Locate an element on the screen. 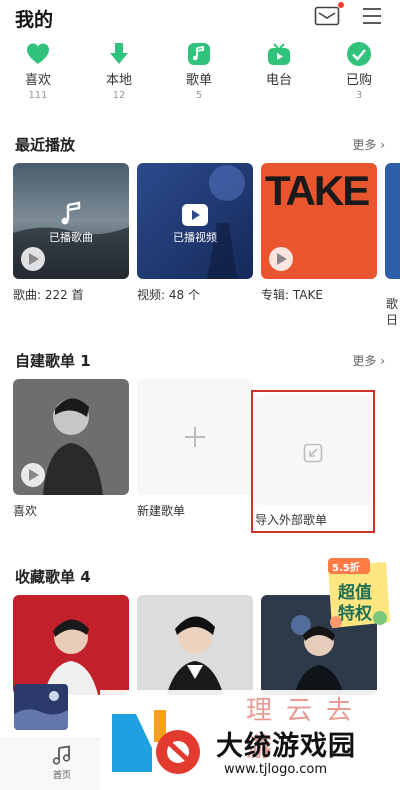 Image resolution: width=400 pixels, height=790 pixels. plus-icon is located at coordinates (195, 437).